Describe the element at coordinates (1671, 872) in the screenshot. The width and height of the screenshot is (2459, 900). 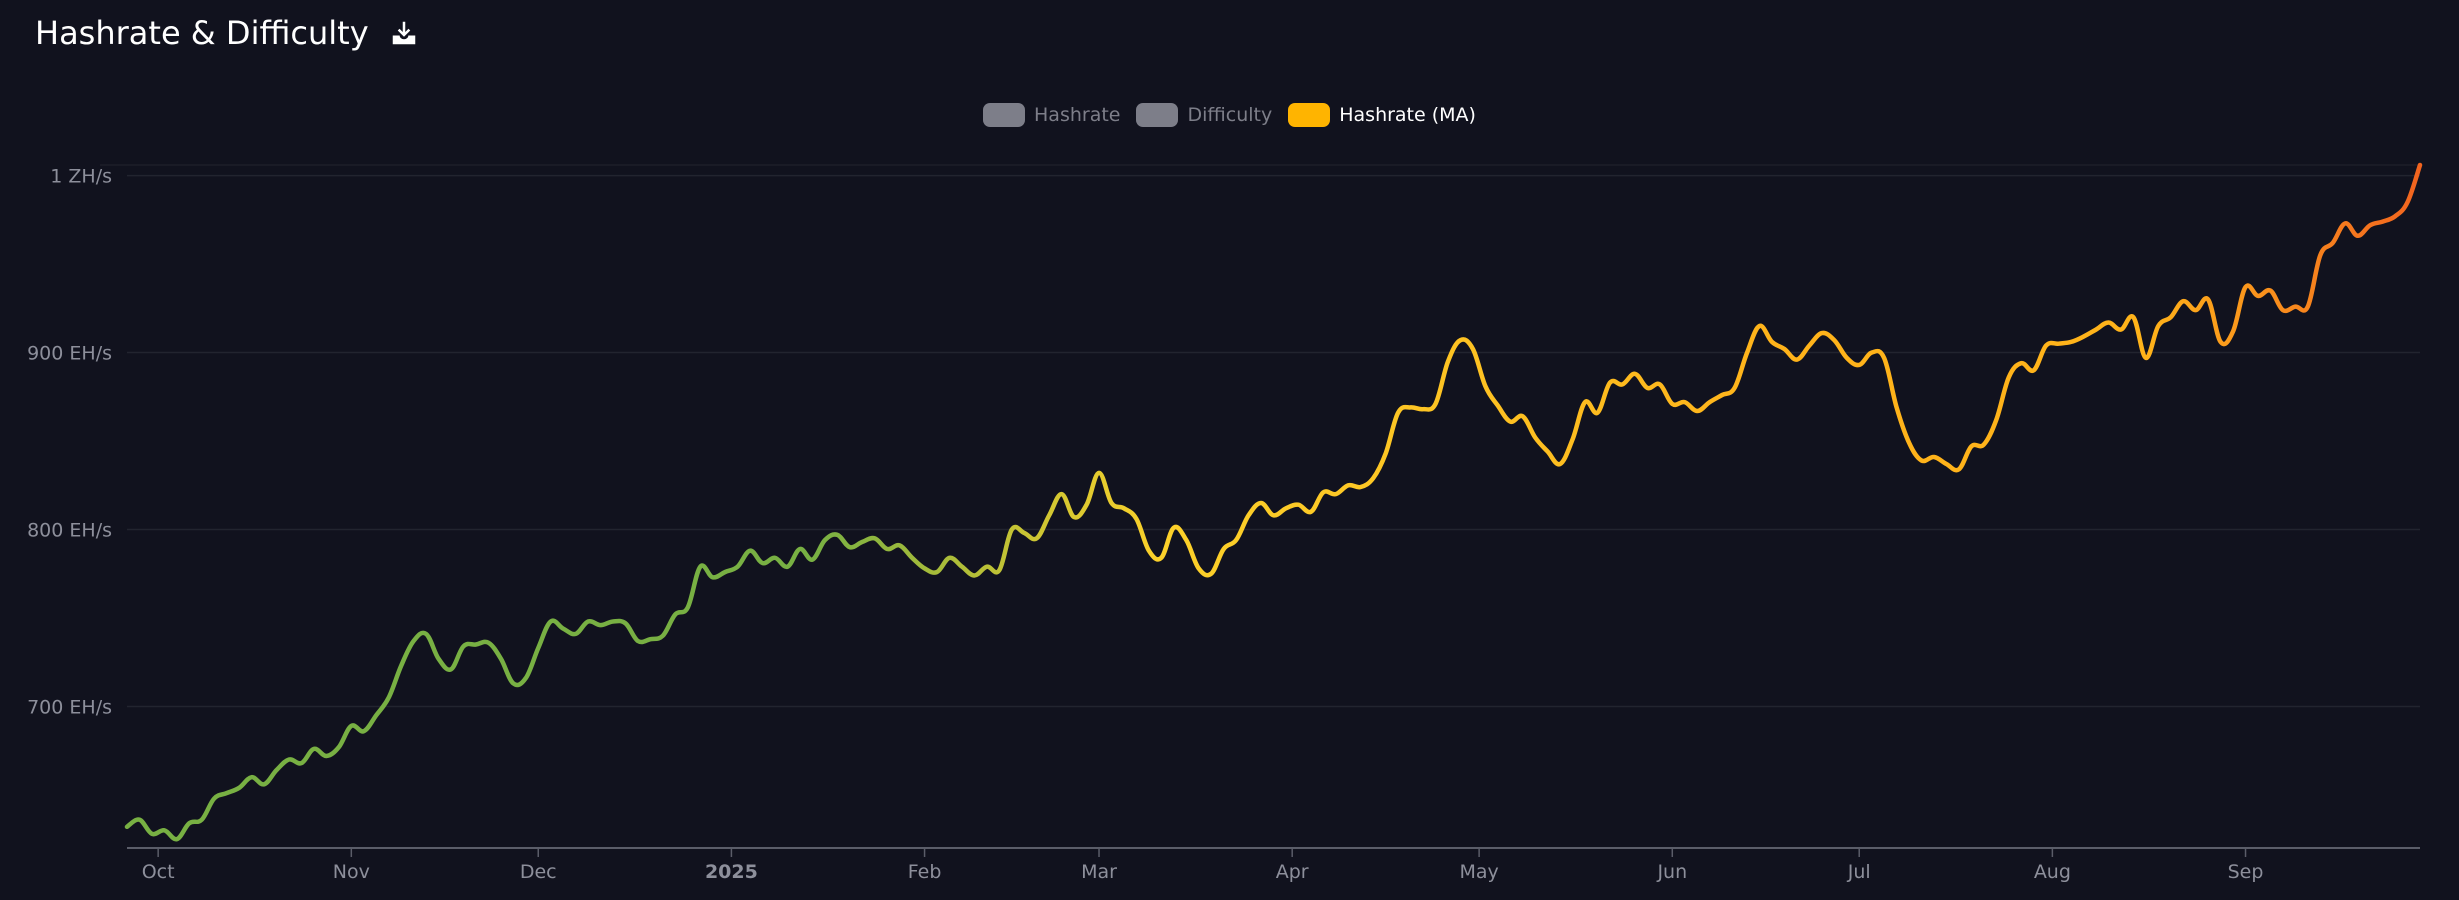
I see `x-tick-label: Jun` at that location.